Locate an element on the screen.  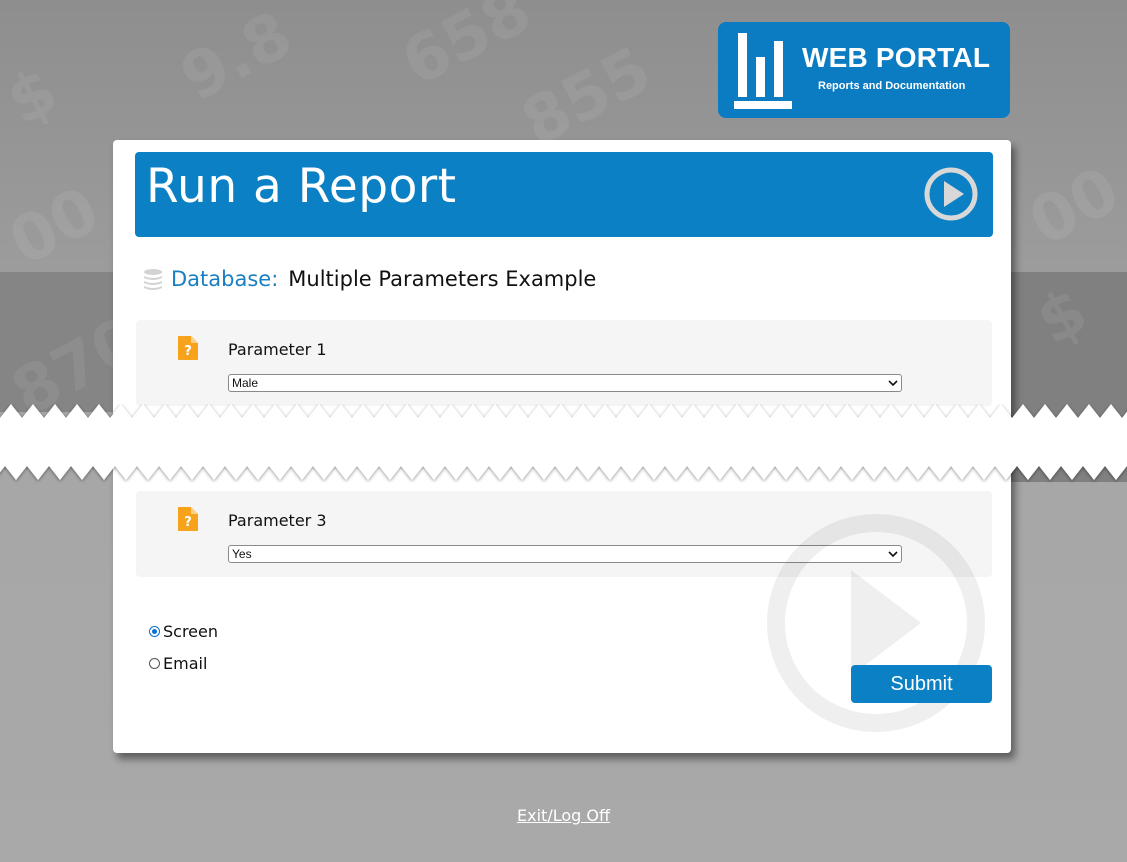
parameter-1-select: Male is located at coordinates (565, 383).